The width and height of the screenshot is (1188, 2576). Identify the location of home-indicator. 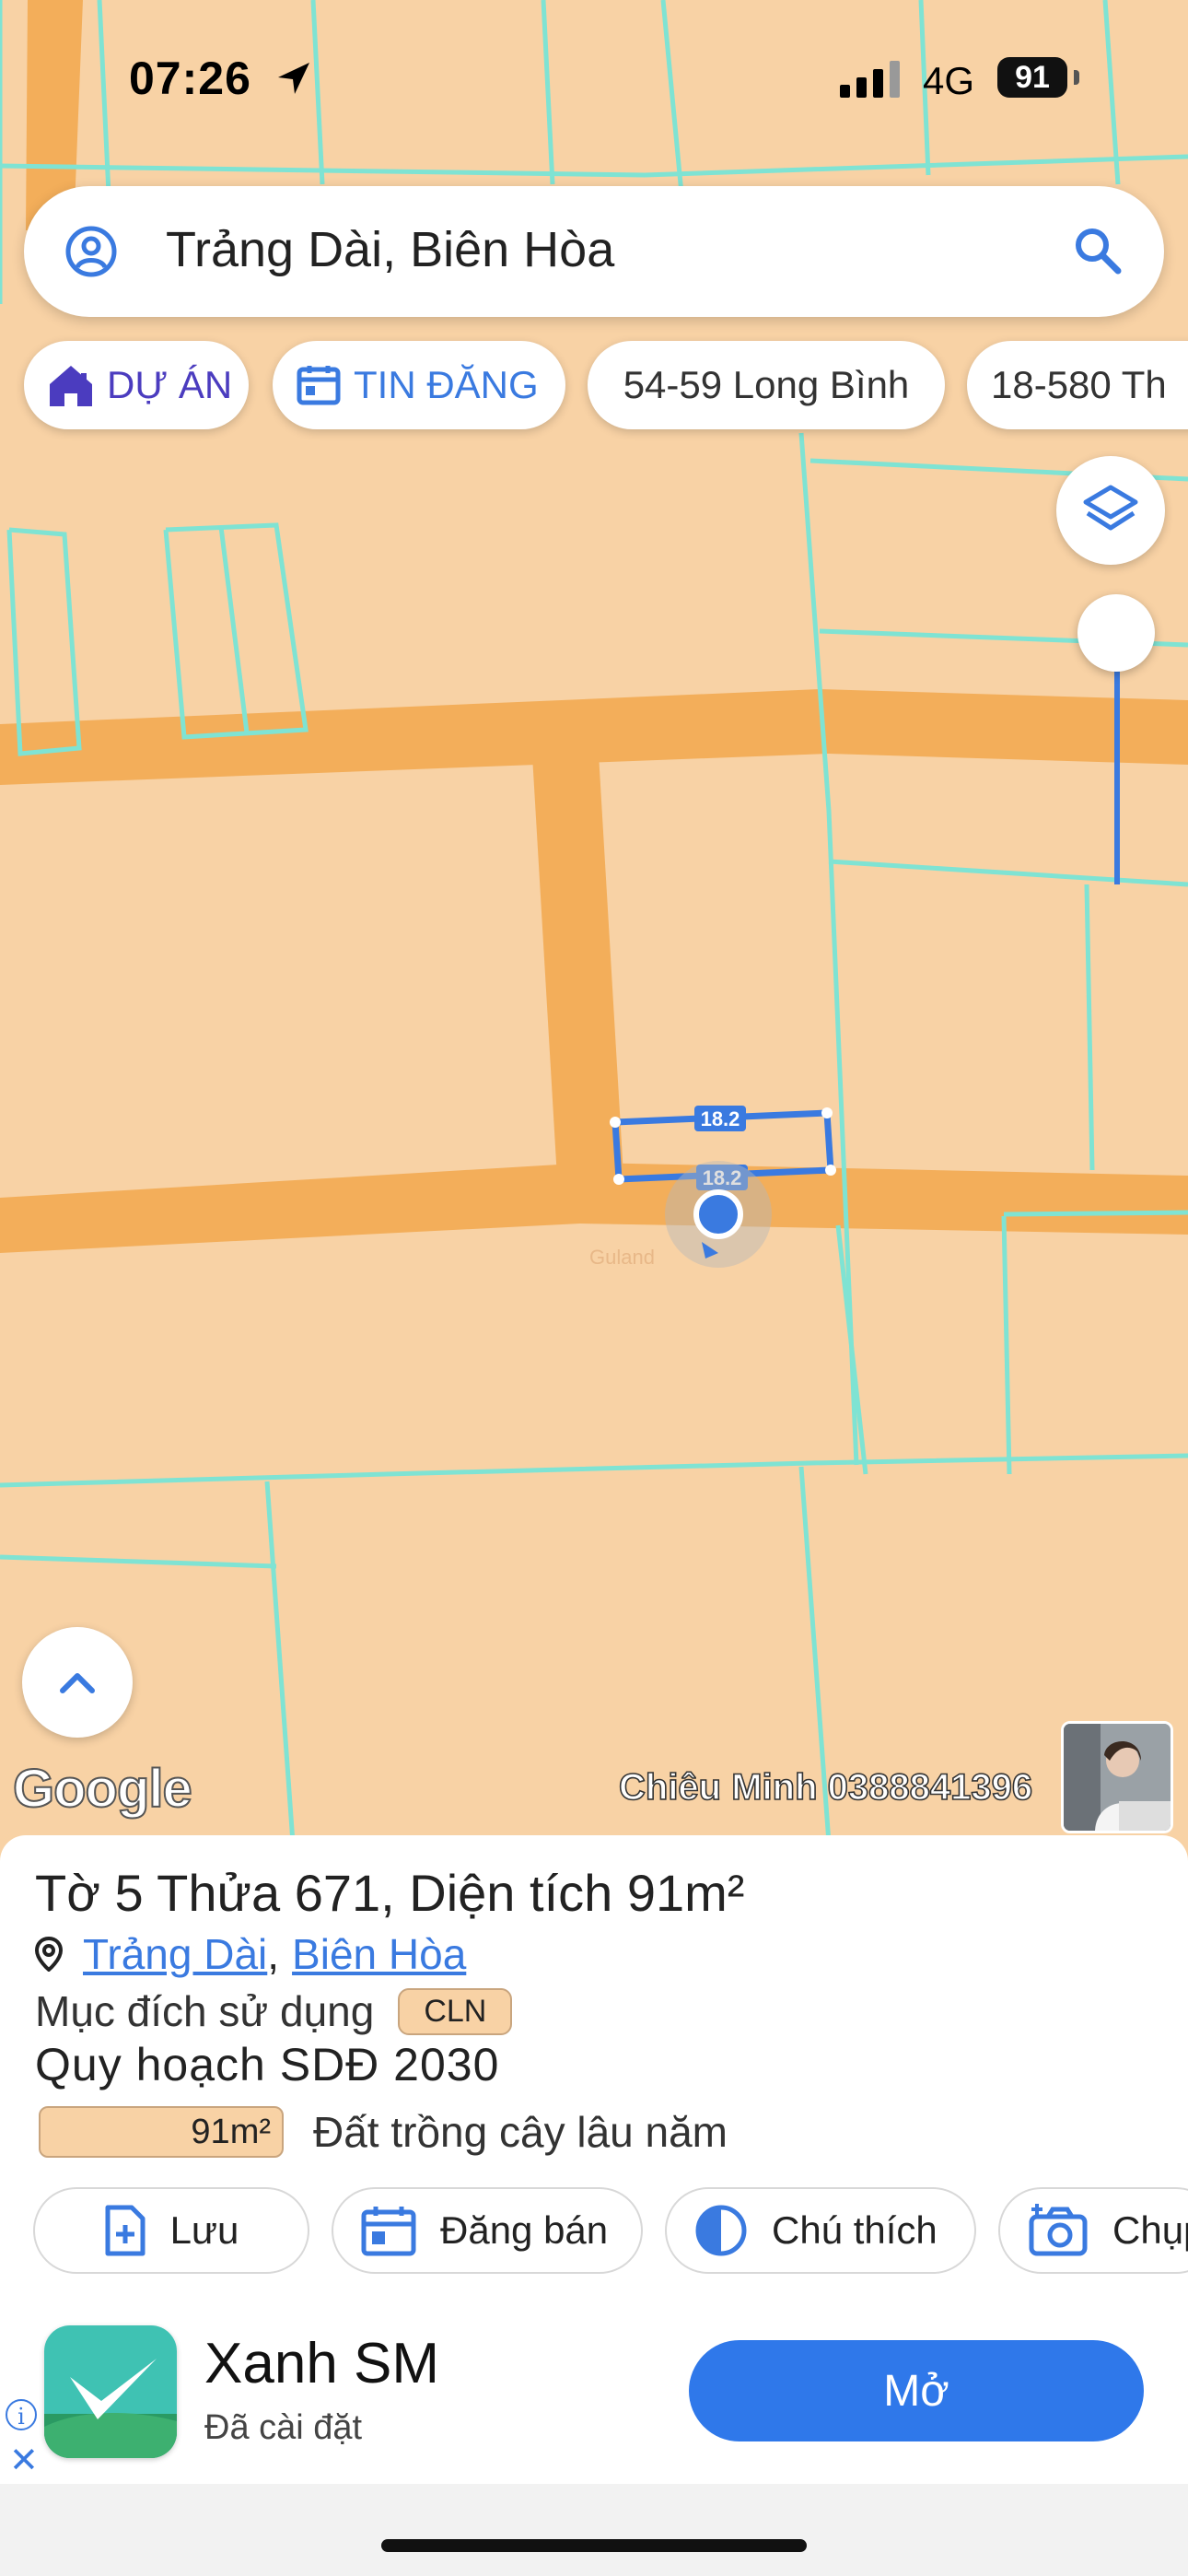
(594, 2545).